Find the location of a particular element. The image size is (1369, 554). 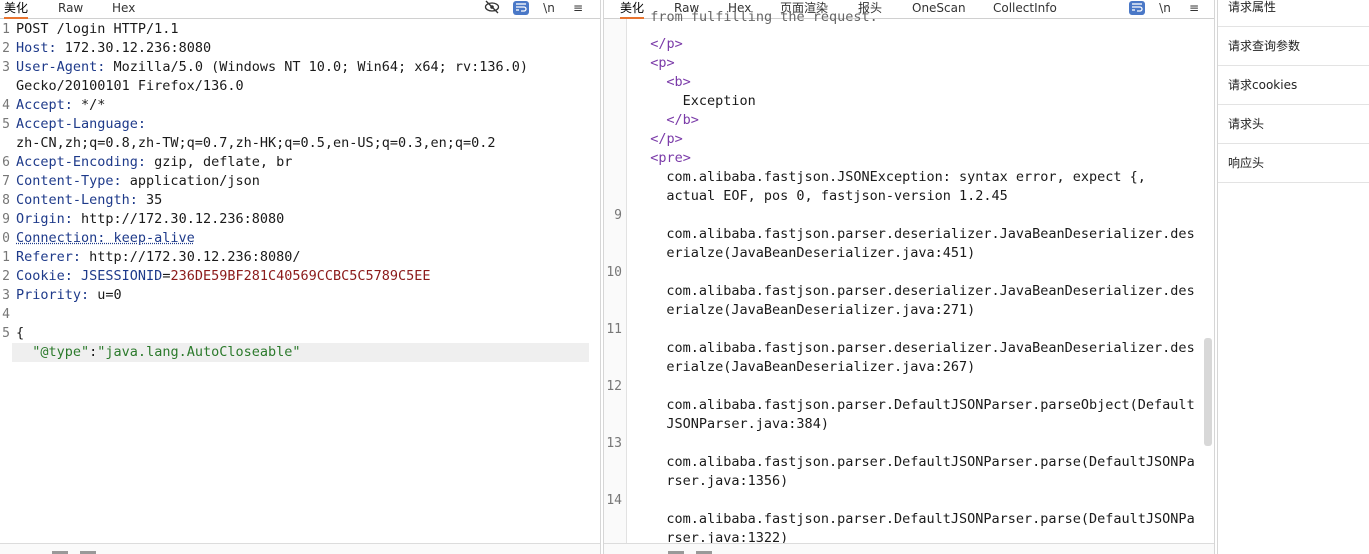

request-line-text: Content-Type: application/json is located at coordinates (138, 181).